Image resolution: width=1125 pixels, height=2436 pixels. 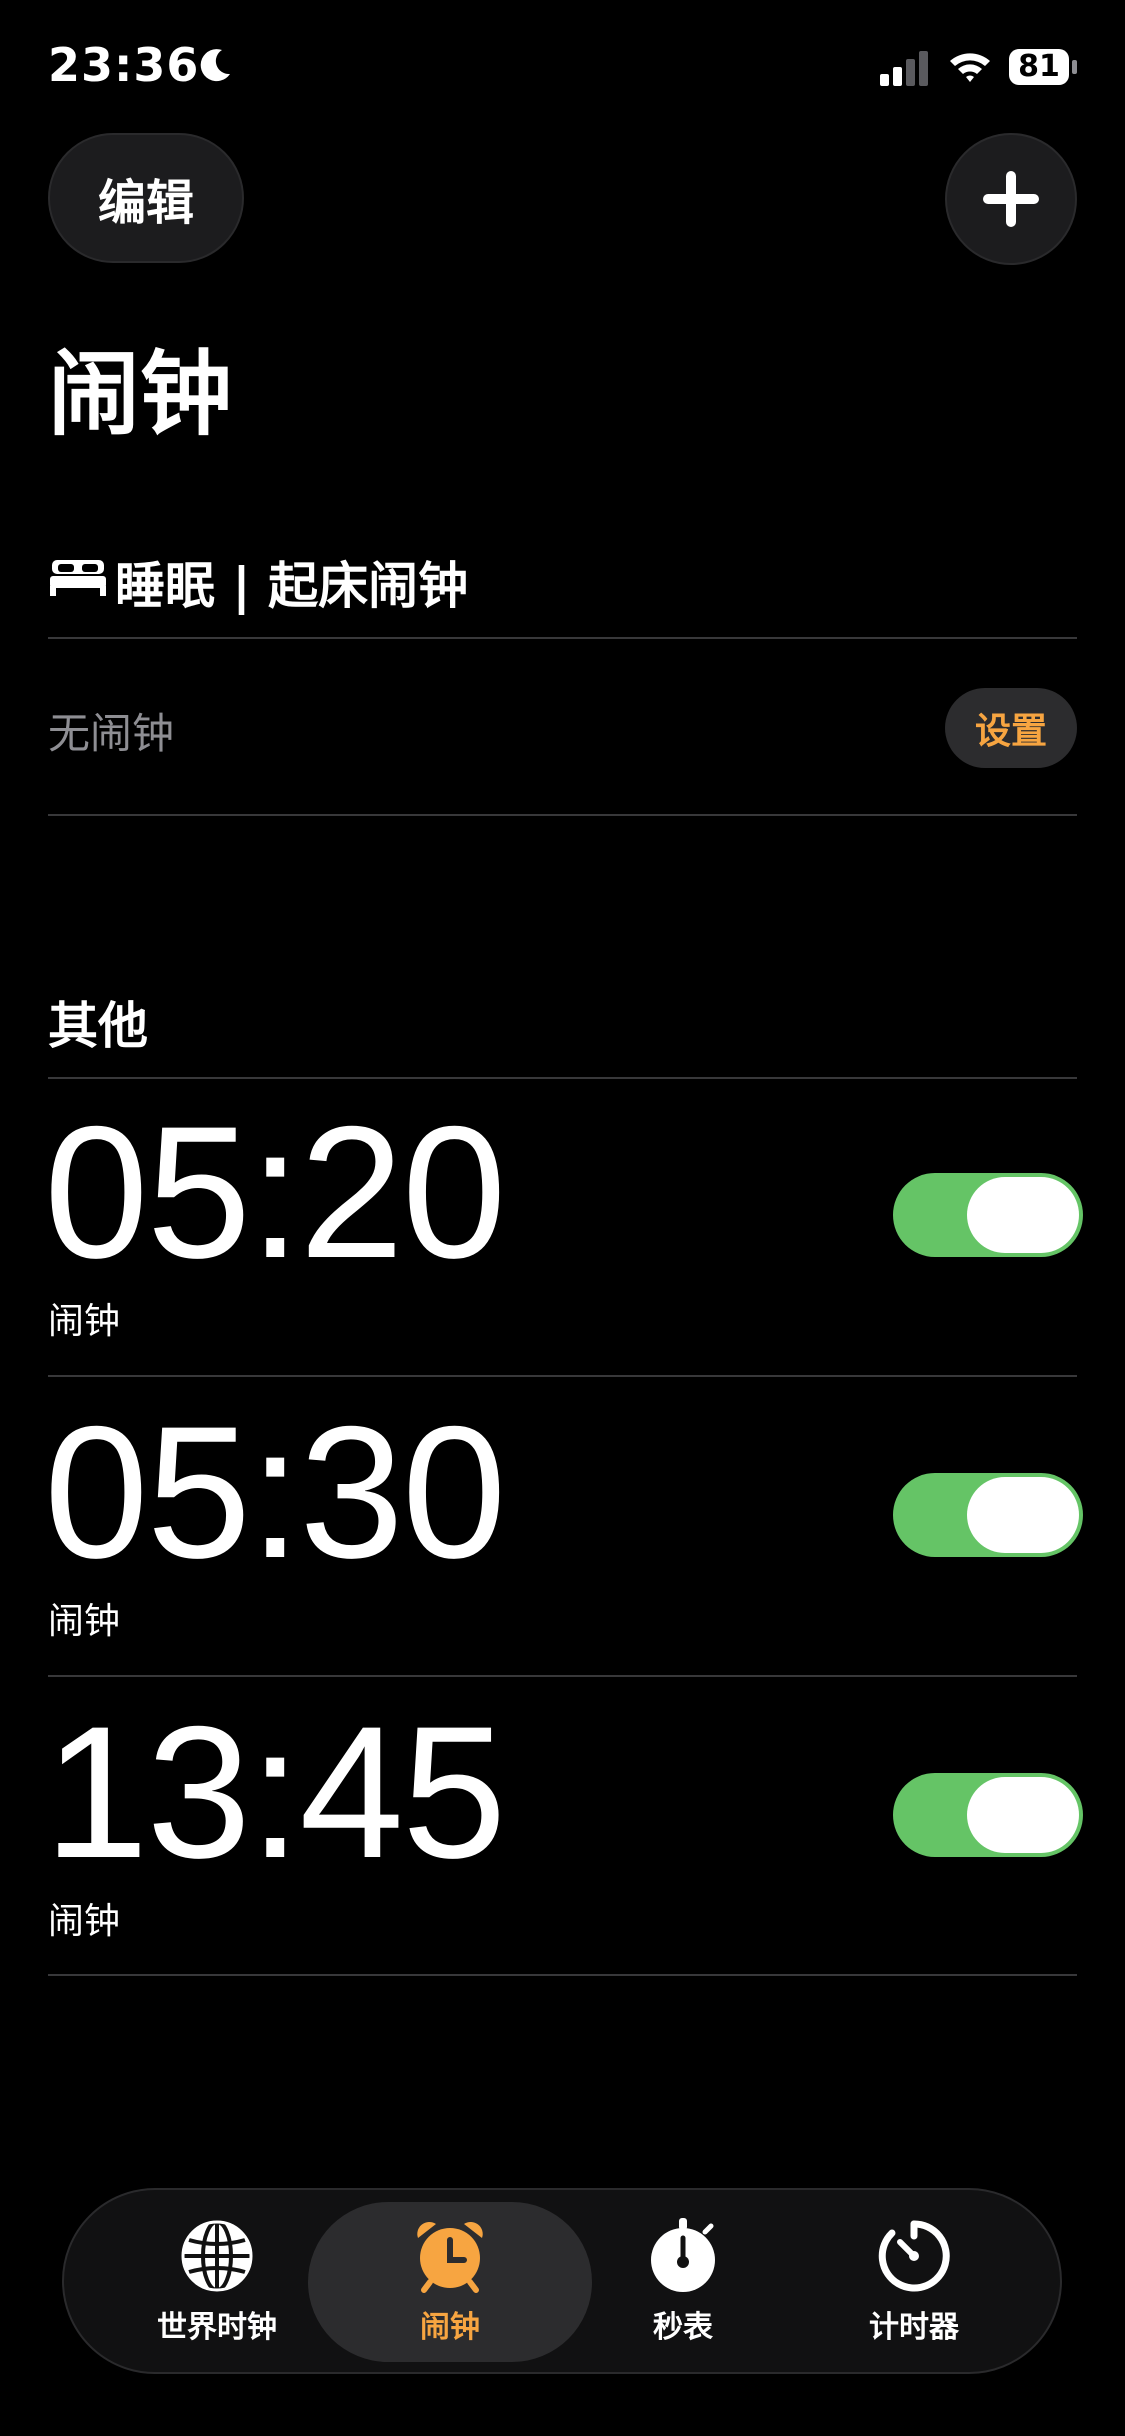 I want to click on alarm-clock-icon, so click(x=450, y=2257).